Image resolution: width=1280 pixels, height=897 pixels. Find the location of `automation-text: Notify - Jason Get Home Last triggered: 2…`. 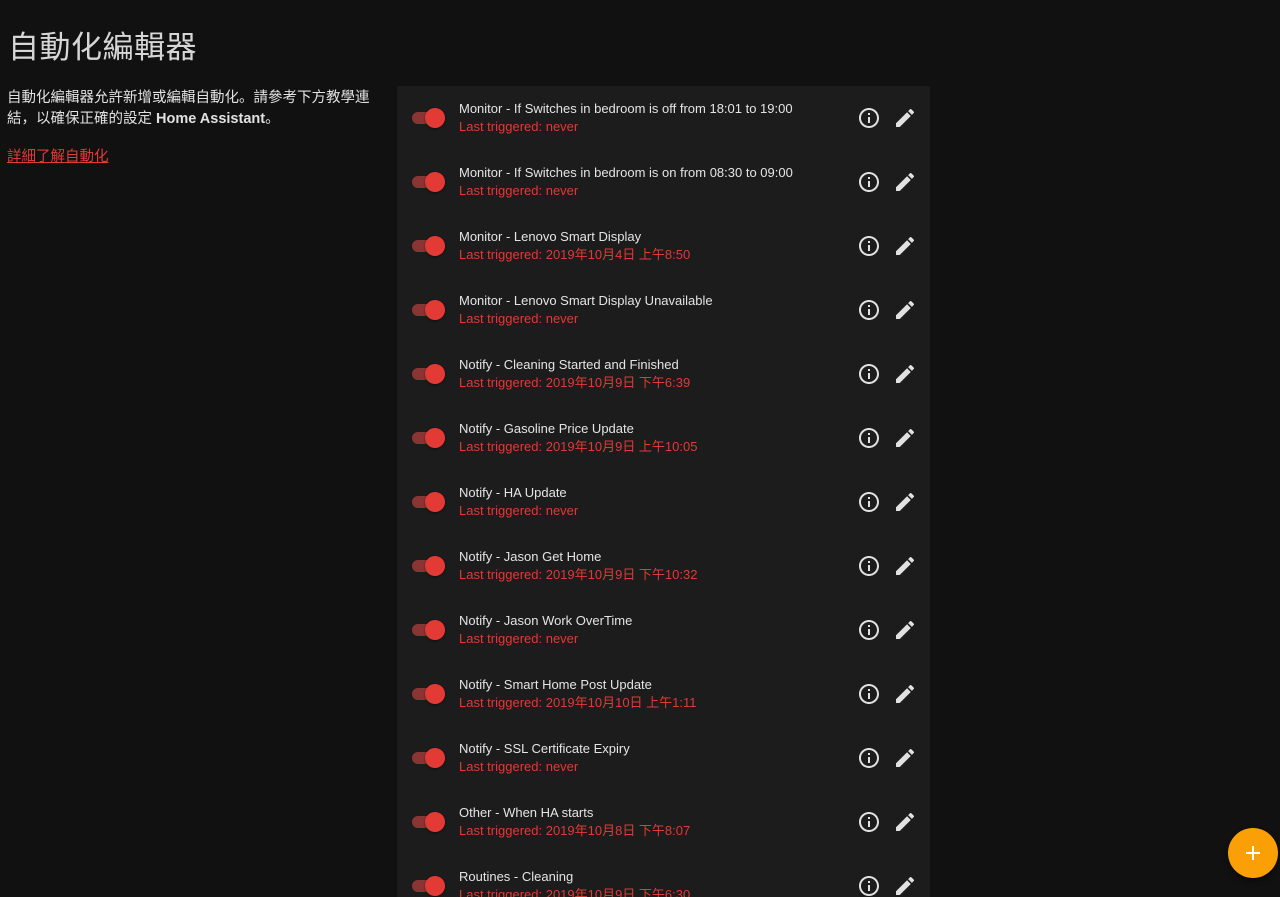

automation-text: Notify - Jason Get Home Last triggered: 2… is located at coordinates (649, 565).